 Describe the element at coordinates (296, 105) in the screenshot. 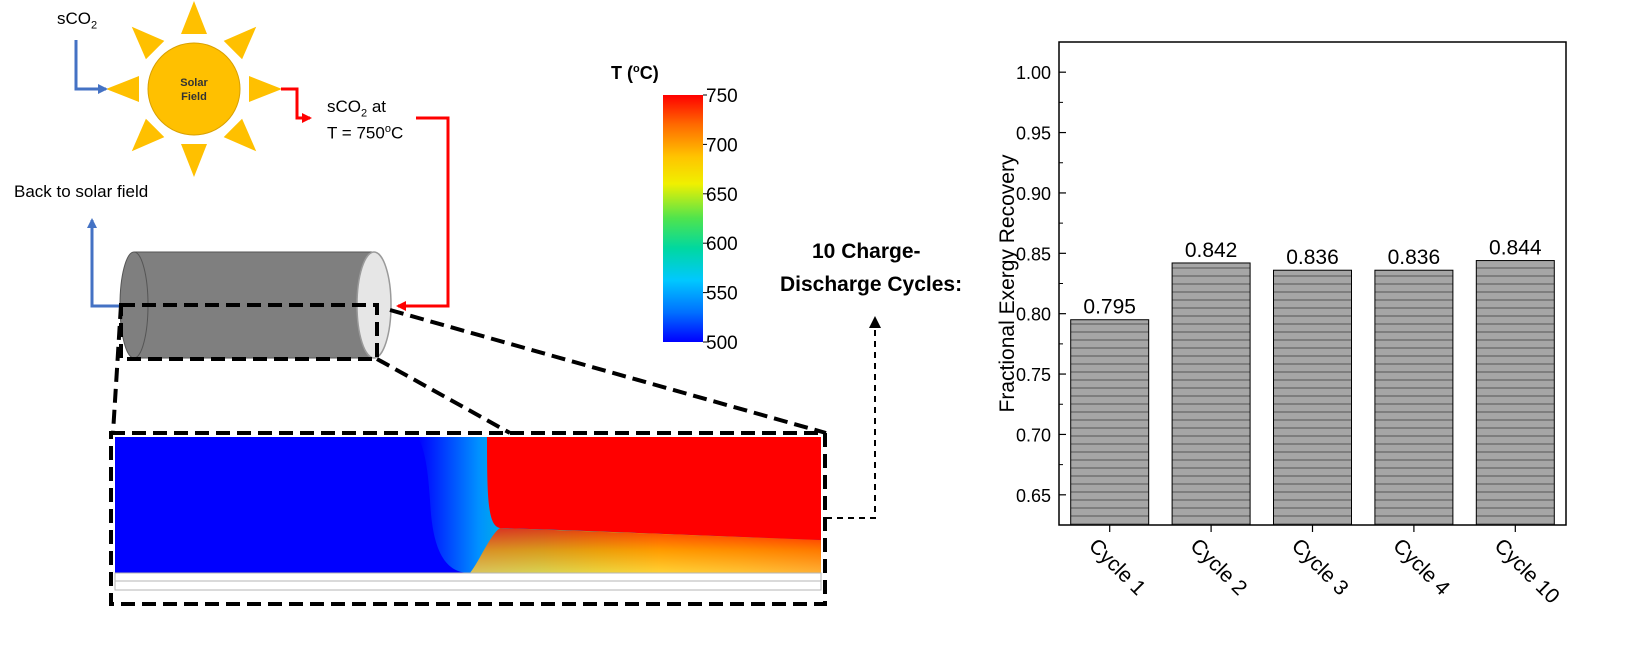

I see `outlet-flow-arrow` at that location.